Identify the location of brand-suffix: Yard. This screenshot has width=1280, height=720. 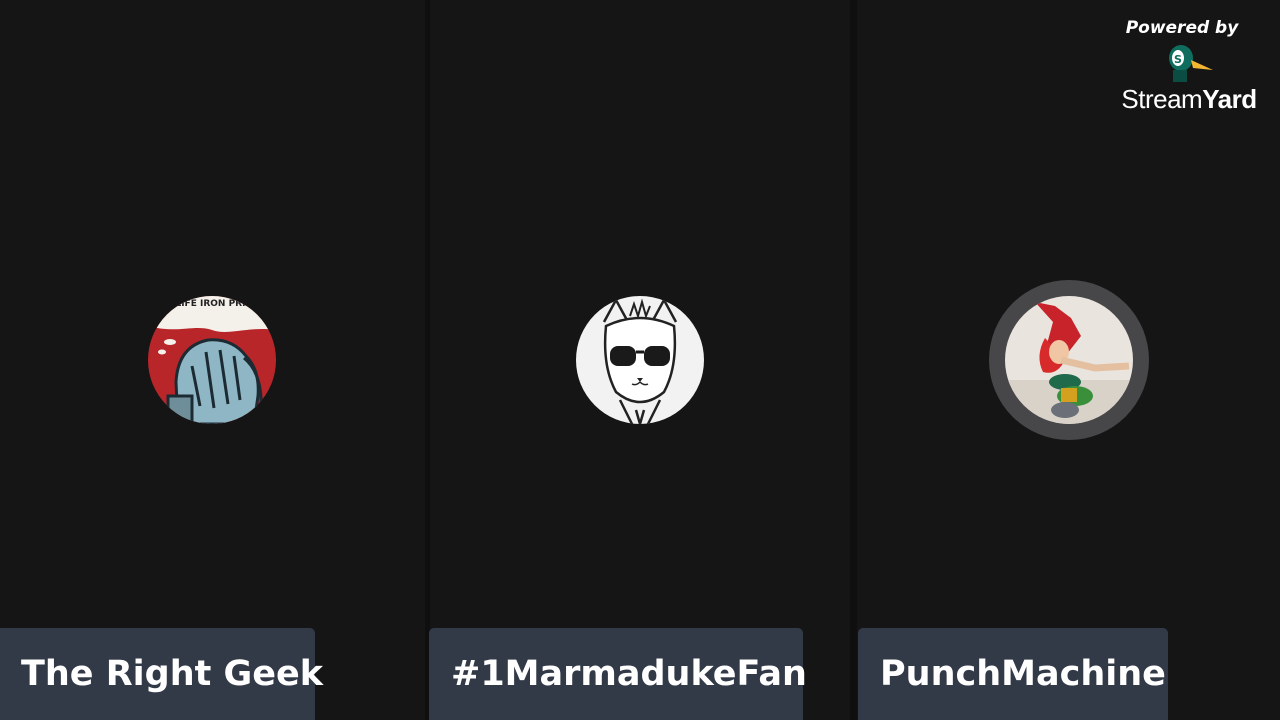
(1229, 99).